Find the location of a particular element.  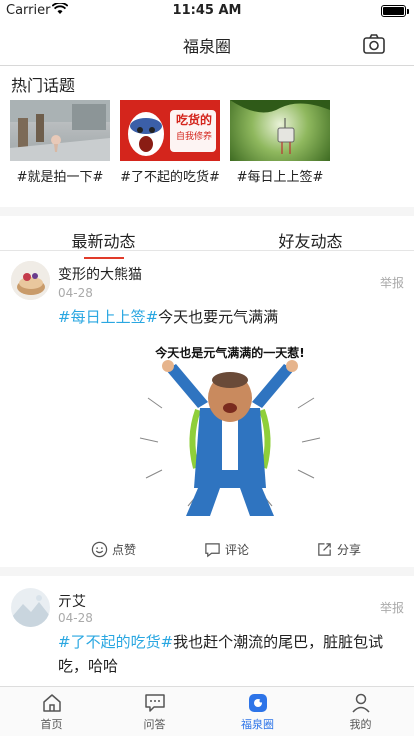

clock: 11:45 AM is located at coordinates (207, 10).